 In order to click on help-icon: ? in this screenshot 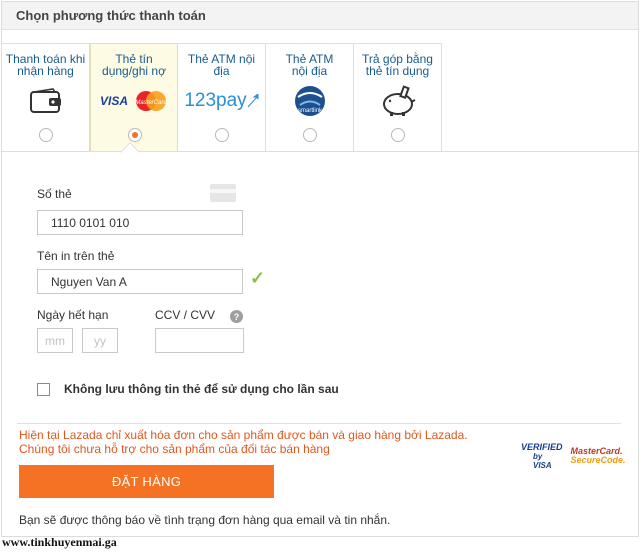, I will do `click(236, 316)`.